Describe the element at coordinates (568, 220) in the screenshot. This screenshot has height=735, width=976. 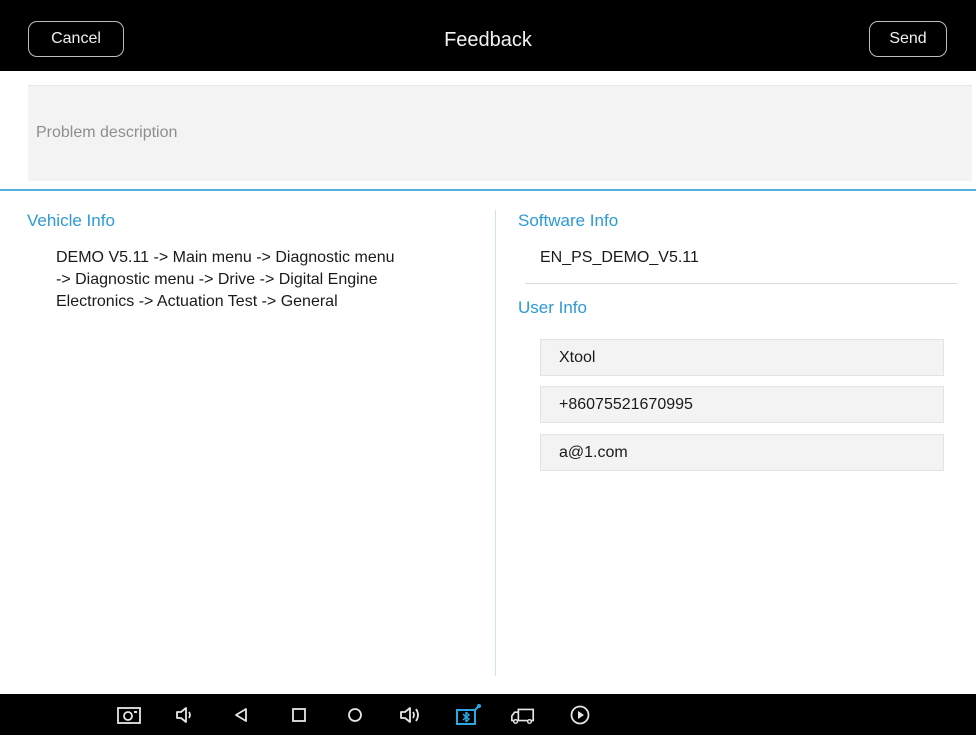
I see `software-info-heading: Software Info` at that location.